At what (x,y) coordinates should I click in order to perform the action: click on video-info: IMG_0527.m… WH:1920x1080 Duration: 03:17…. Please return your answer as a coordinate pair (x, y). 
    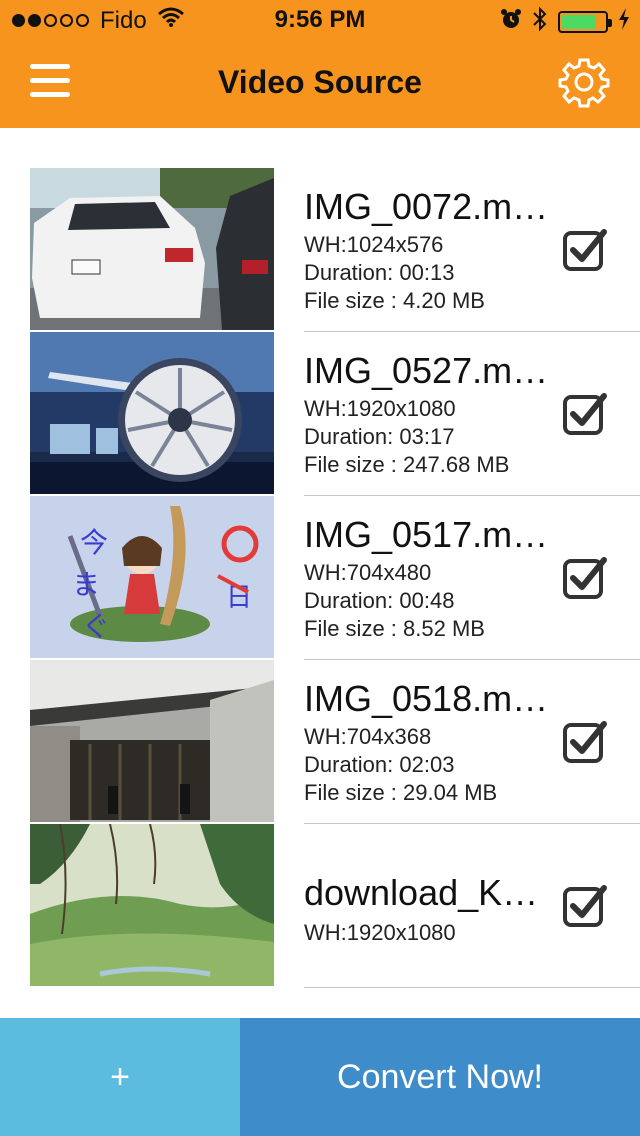
    Looking at the image, I should click on (472, 414).